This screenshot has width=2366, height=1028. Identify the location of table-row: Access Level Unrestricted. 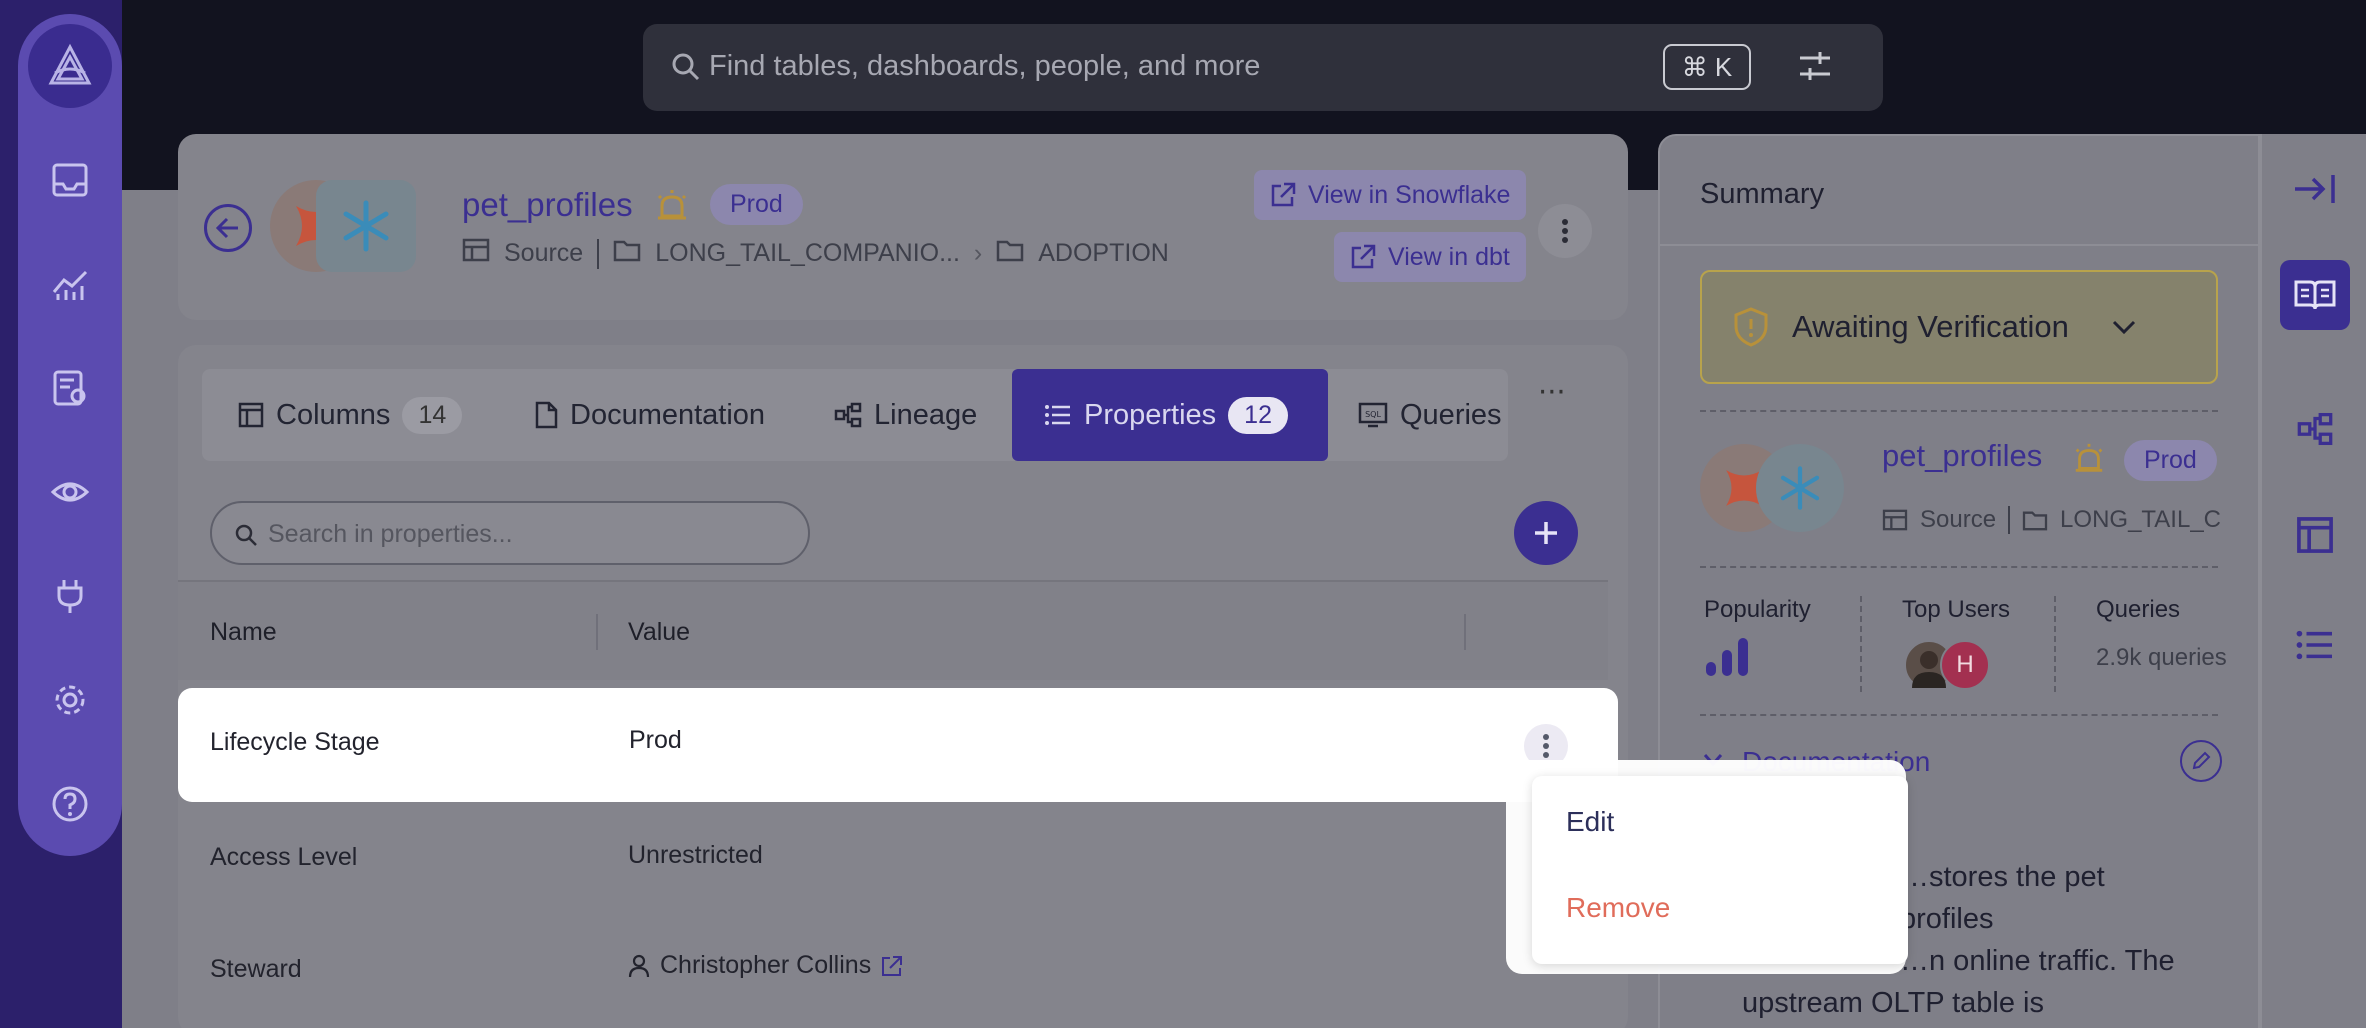
(898, 857).